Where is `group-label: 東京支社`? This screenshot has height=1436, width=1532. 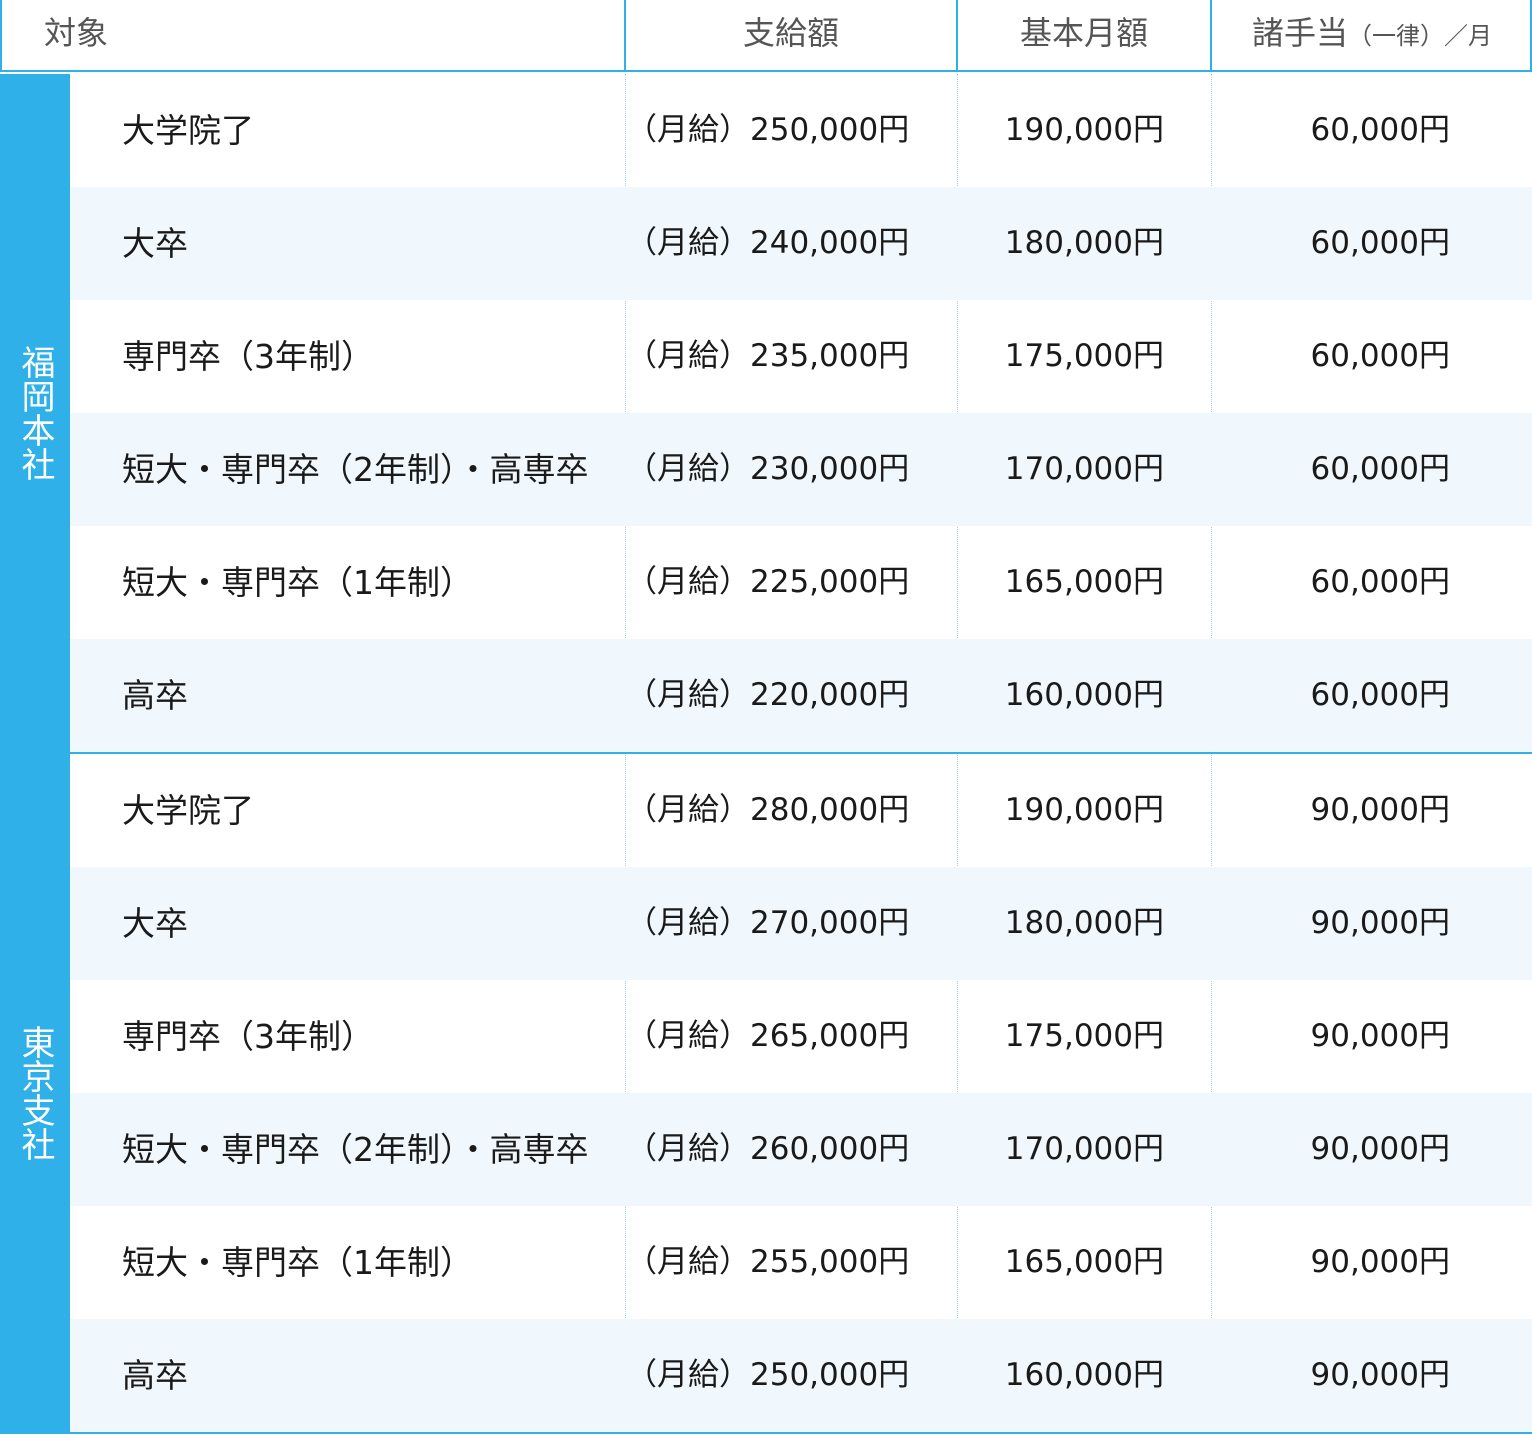 group-label: 東京支社 is located at coordinates (35, 1093).